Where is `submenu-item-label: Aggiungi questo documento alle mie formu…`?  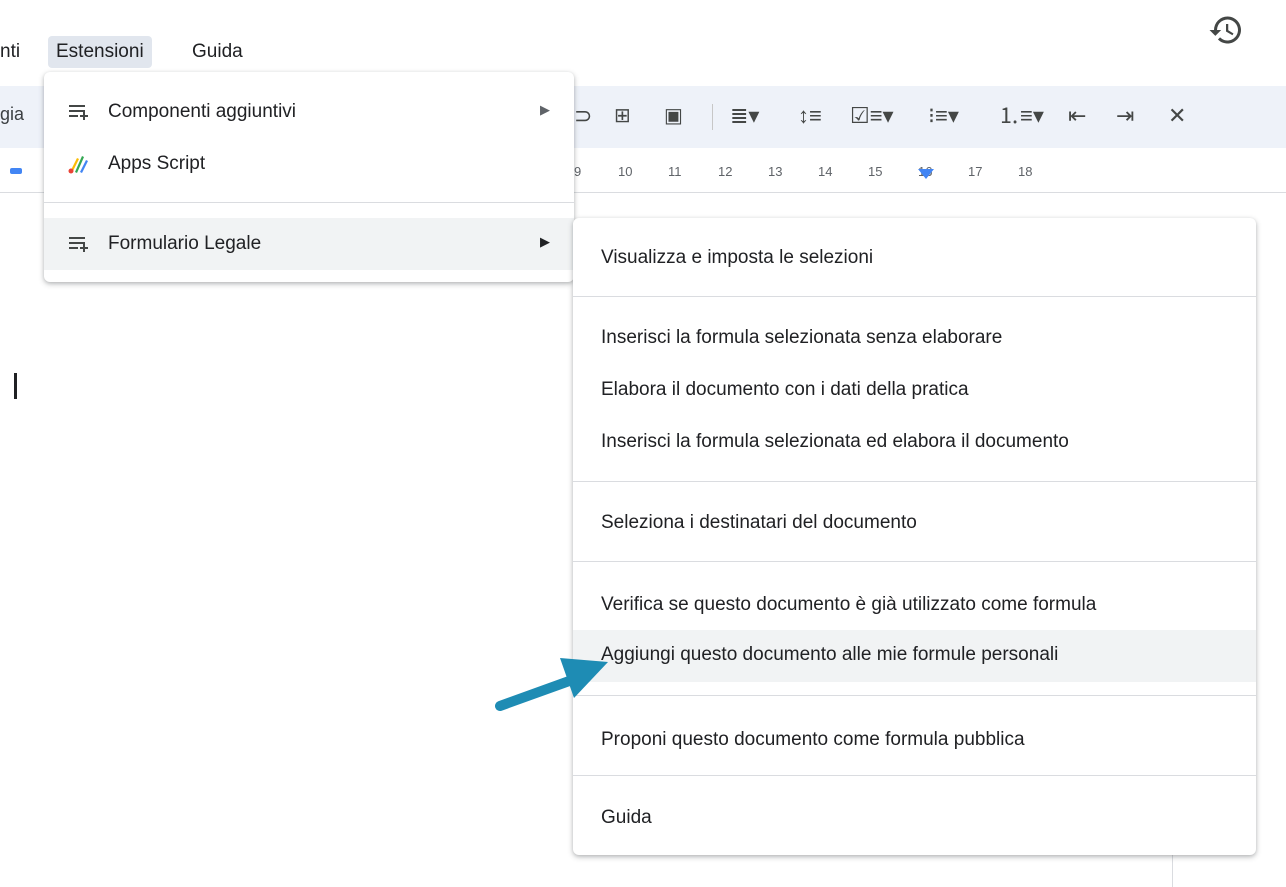
submenu-item-label: Aggiungi questo documento alle mie formu… is located at coordinates (830, 654).